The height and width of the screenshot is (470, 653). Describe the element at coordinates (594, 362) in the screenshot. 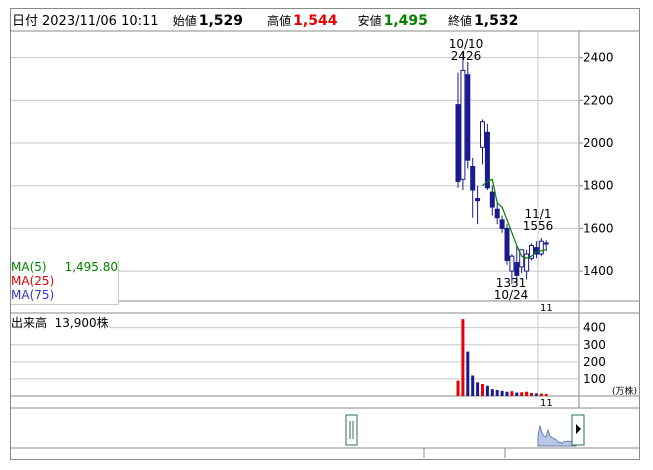

I see `volume-tick-label: 200` at that location.